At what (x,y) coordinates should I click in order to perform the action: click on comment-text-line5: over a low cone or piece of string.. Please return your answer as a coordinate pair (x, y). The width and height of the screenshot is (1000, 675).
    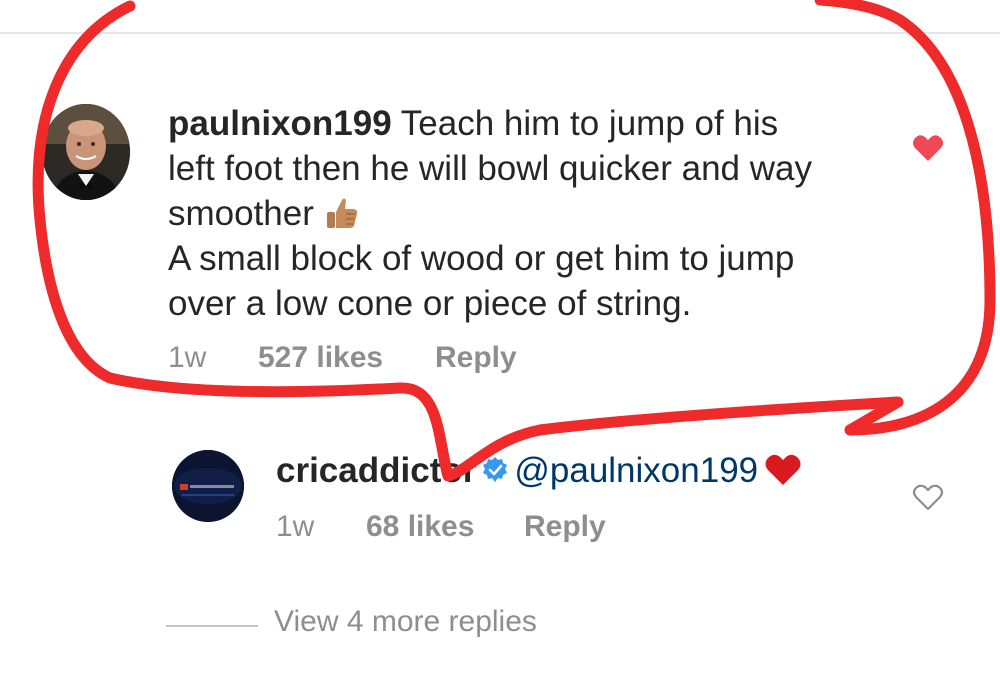
    Looking at the image, I should click on (430, 303).